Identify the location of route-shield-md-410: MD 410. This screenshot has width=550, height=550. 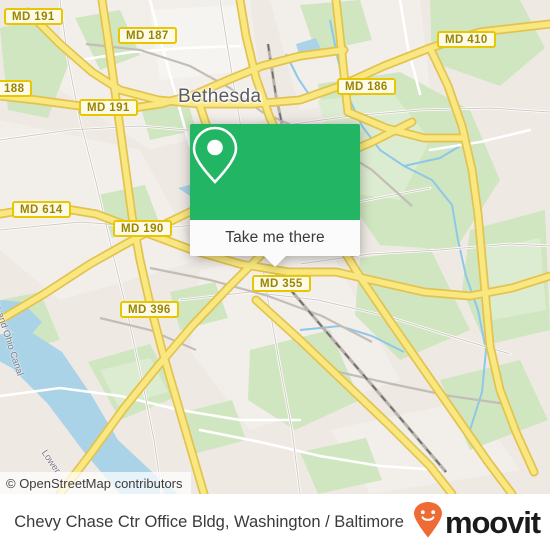
(466, 39).